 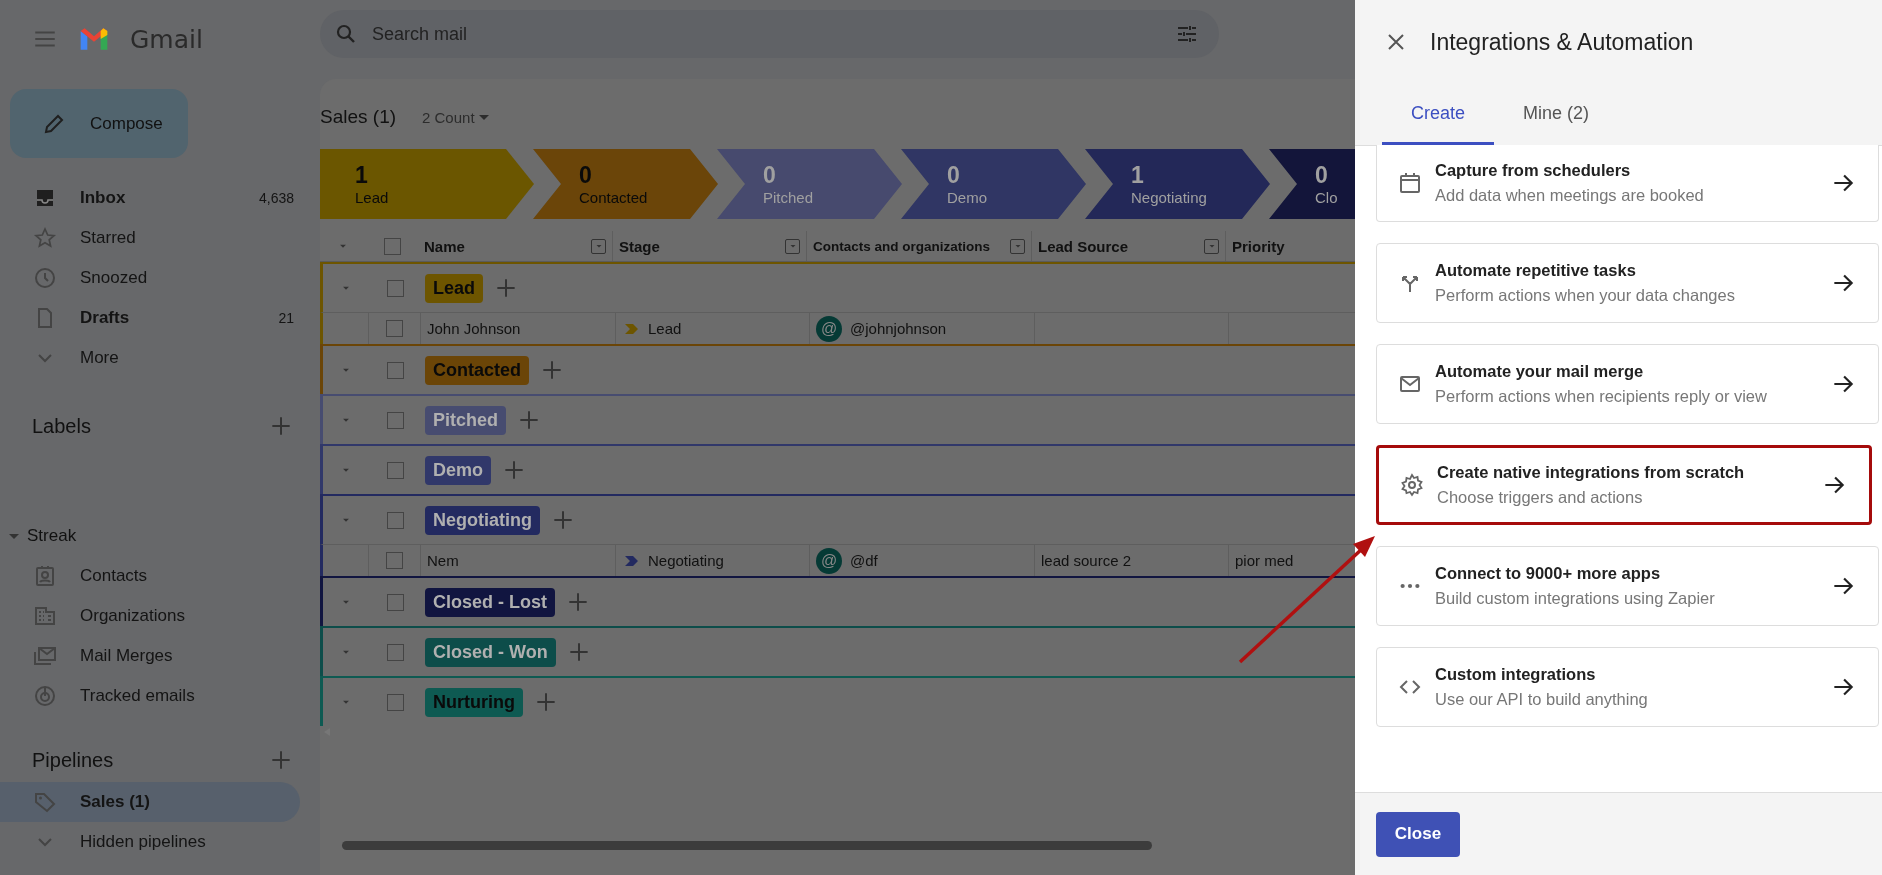 I want to click on clock-icon, so click(x=45, y=278).